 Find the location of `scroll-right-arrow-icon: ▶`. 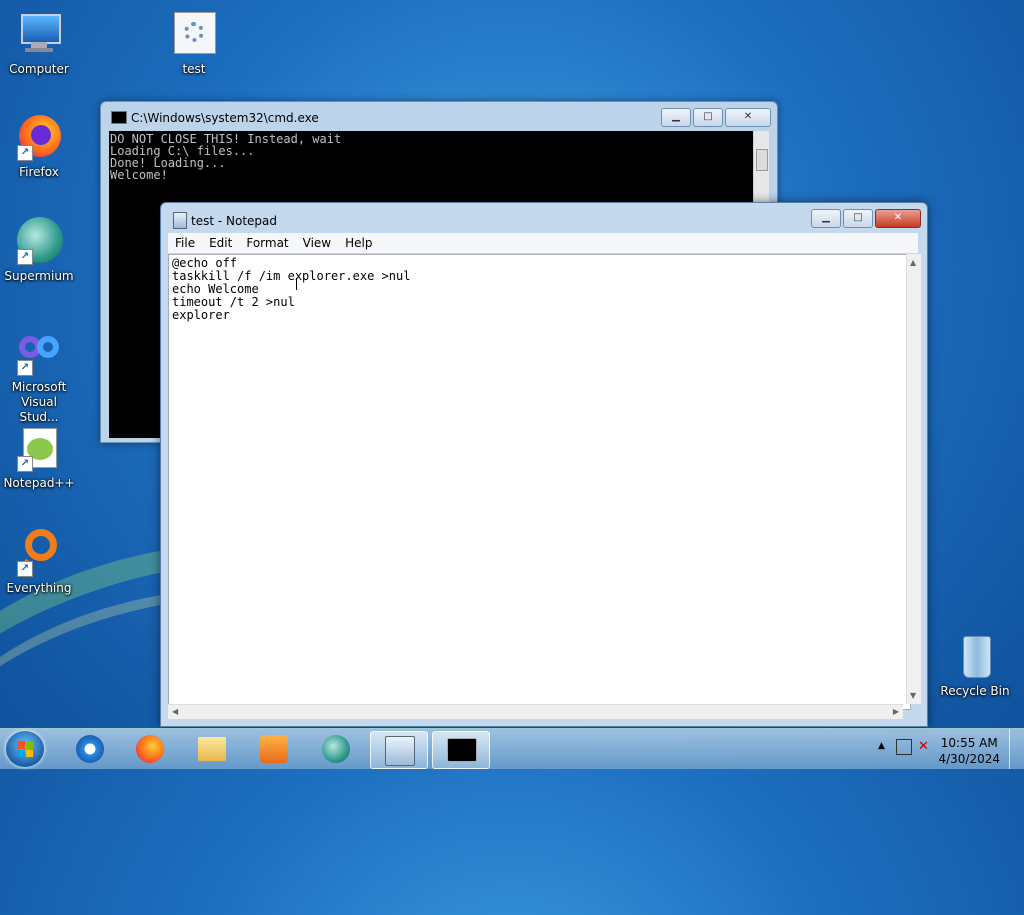

scroll-right-arrow-icon: ▶ is located at coordinates (896, 711).